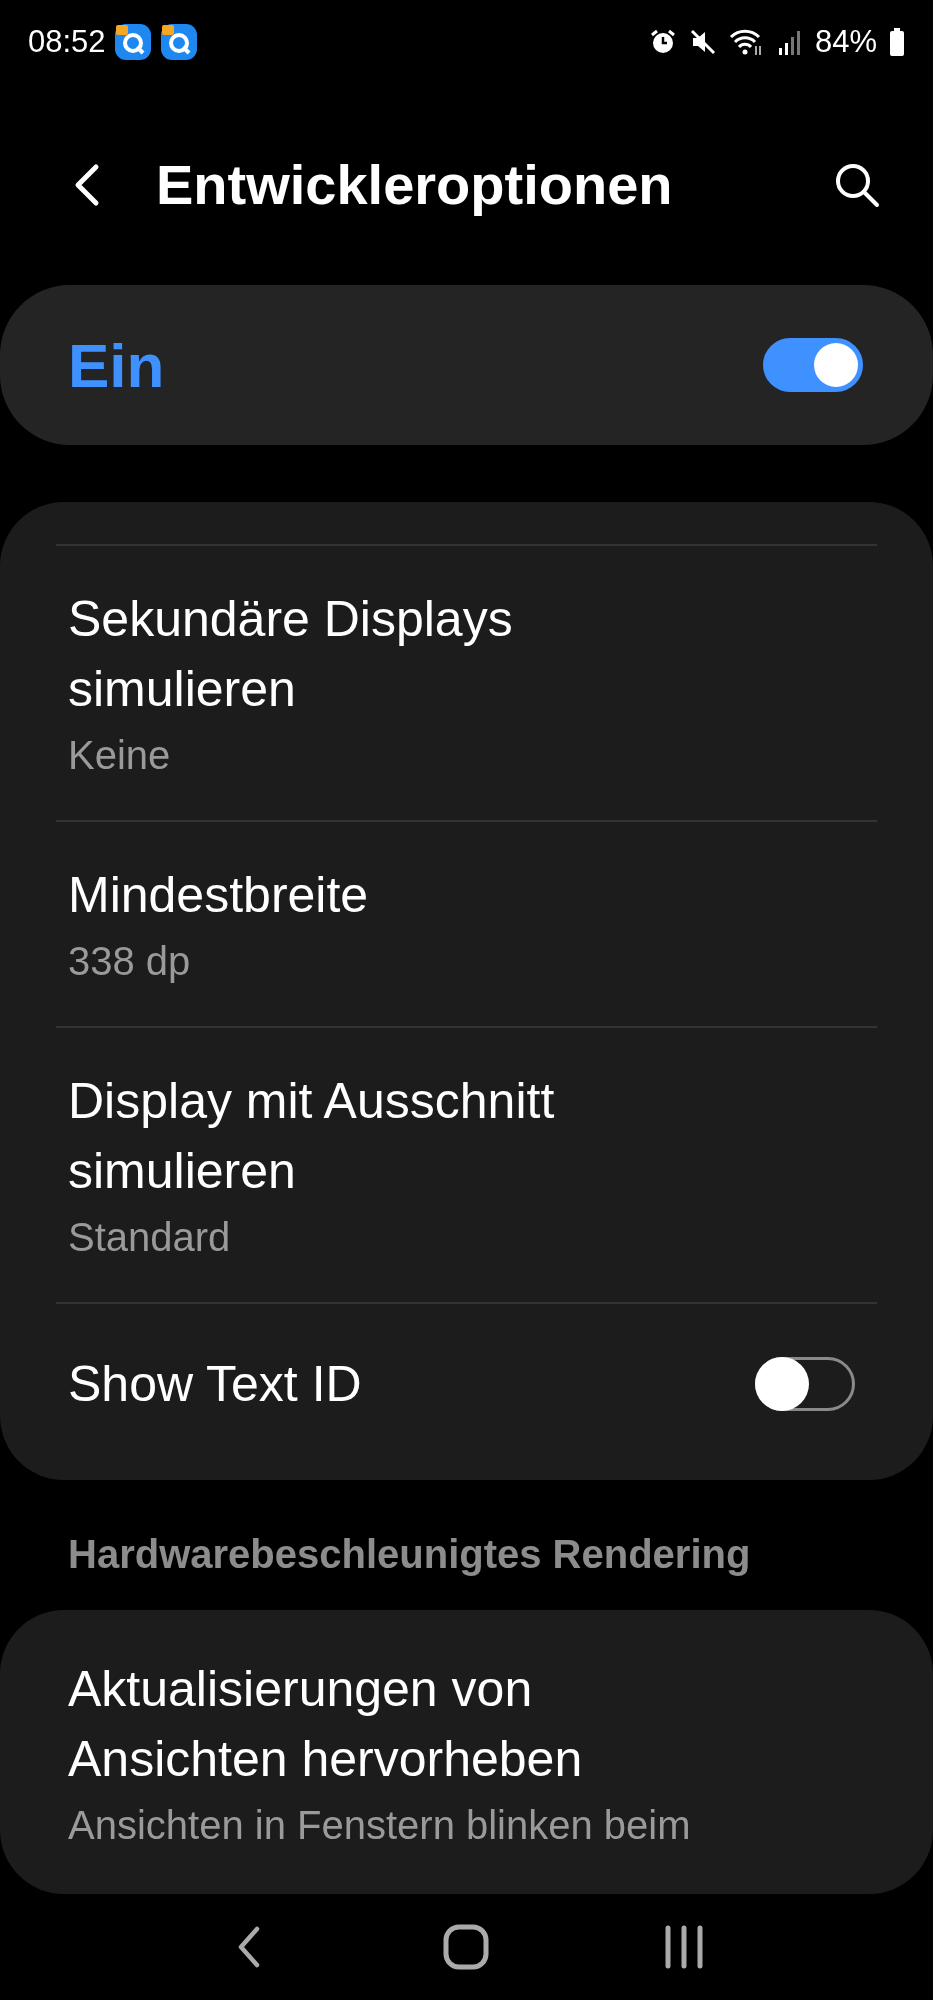  I want to click on battery-icon, so click(897, 42).